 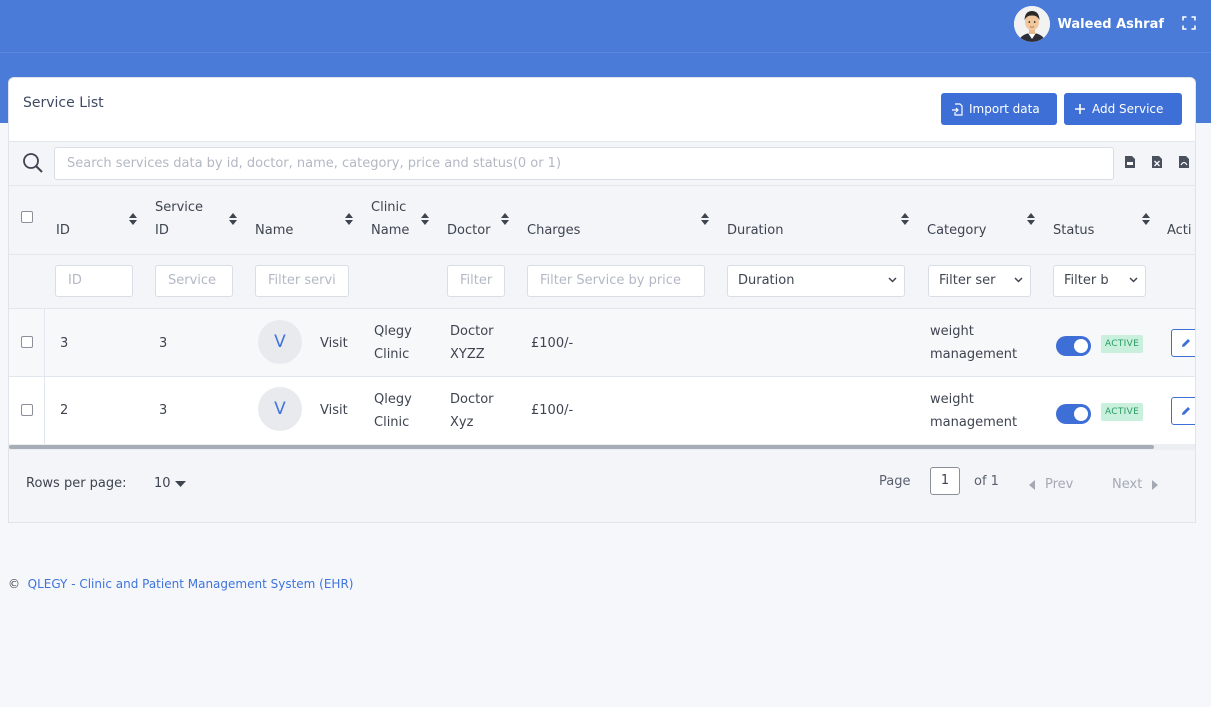 What do you see at coordinates (388, 208) in the screenshot?
I see `column-clinic-line1: Clinic` at bounding box center [388, 208].